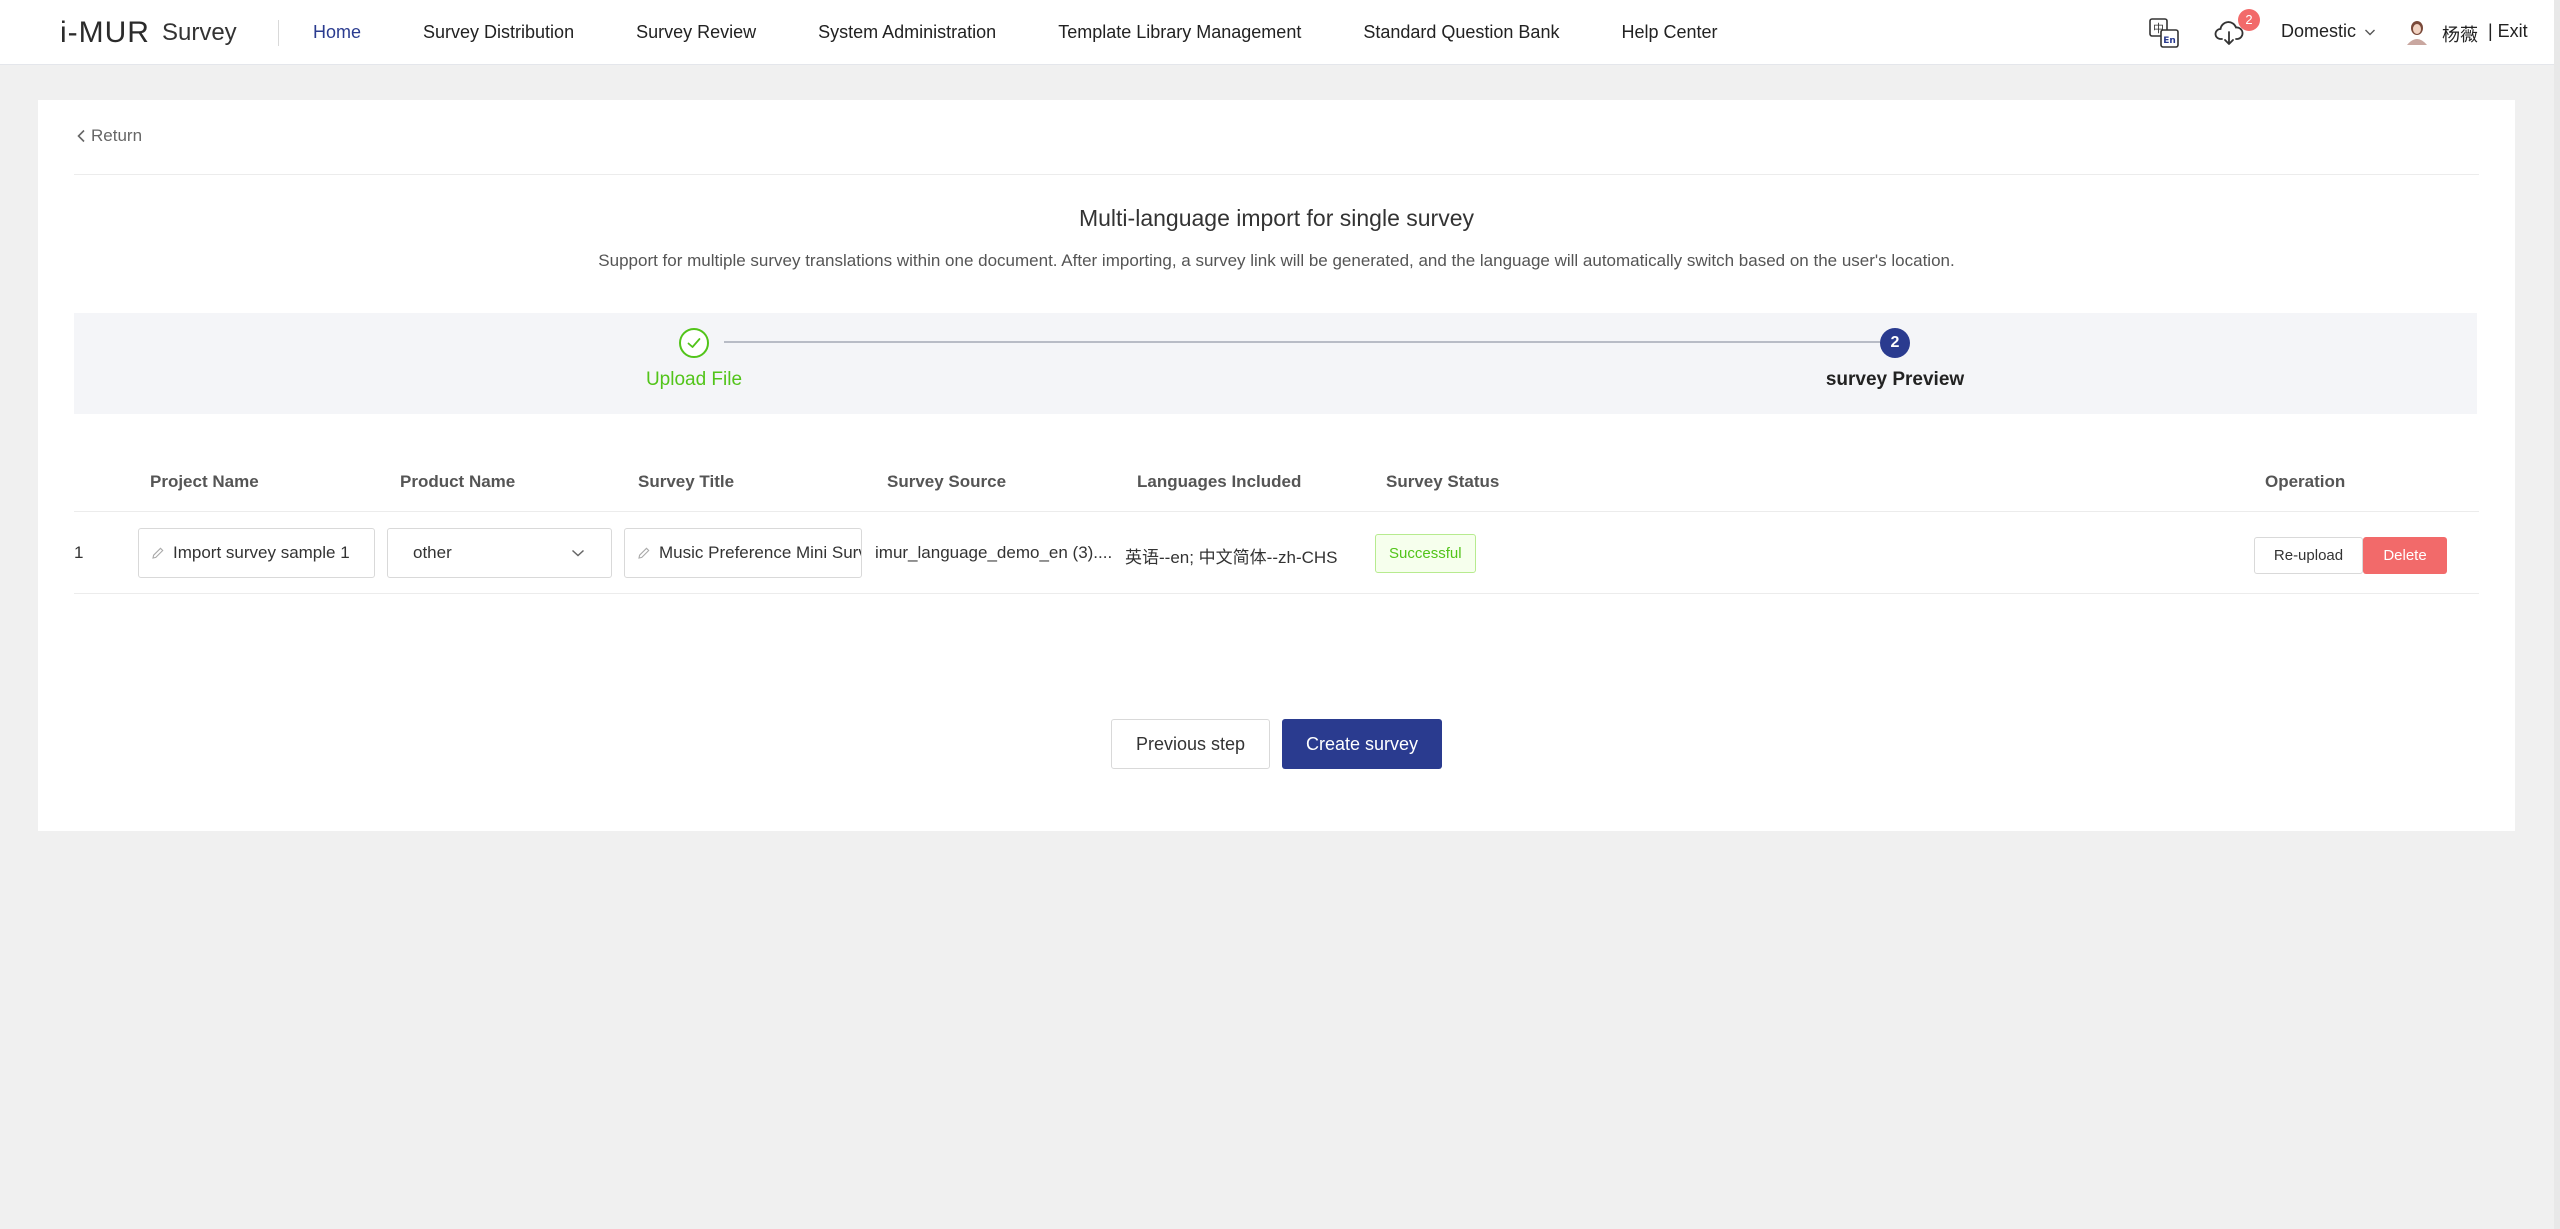  What do you see at coordinates (907, 32) in the screenshot?
I see `nav-item-system-administration: System Administration` at bounding box center [907, 32].